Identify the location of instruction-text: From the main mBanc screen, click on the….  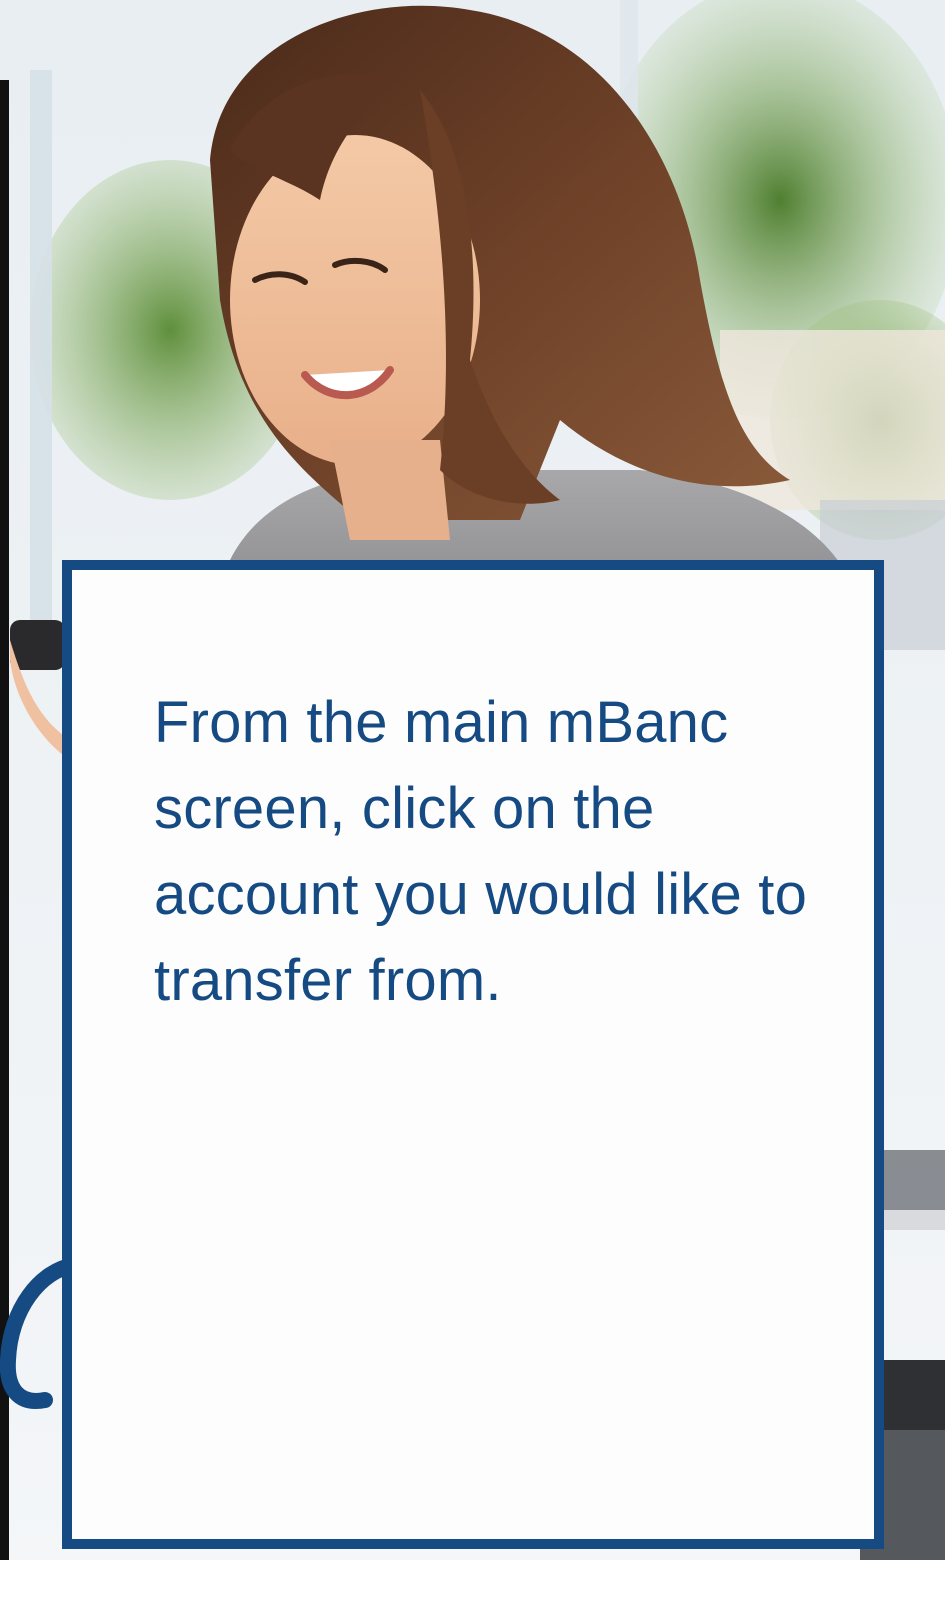
(481, 851).